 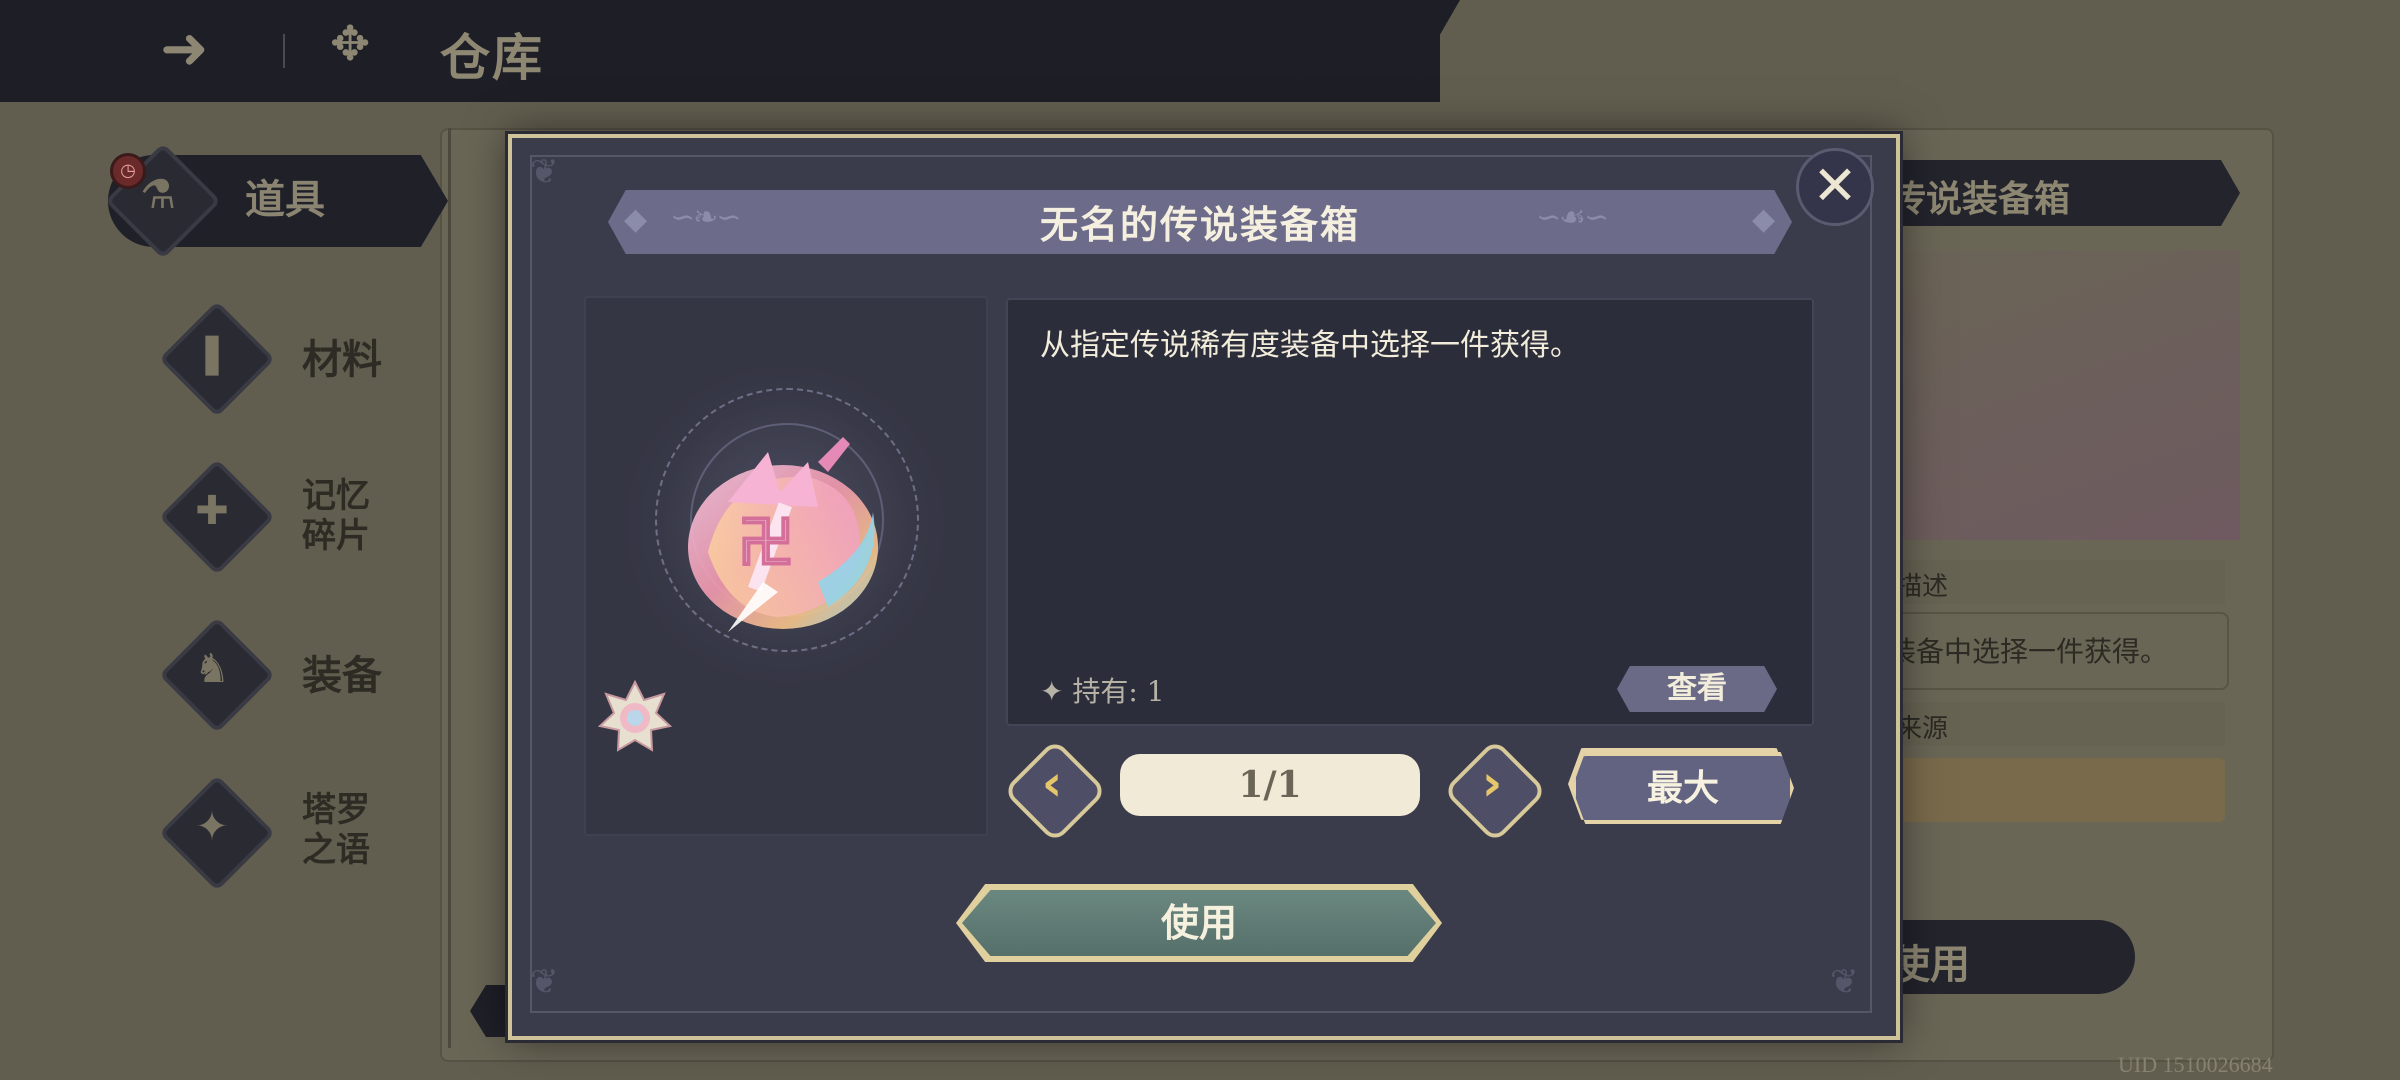 I want to click on menu-grid-icon: ✥, so click(x=350, y=44).